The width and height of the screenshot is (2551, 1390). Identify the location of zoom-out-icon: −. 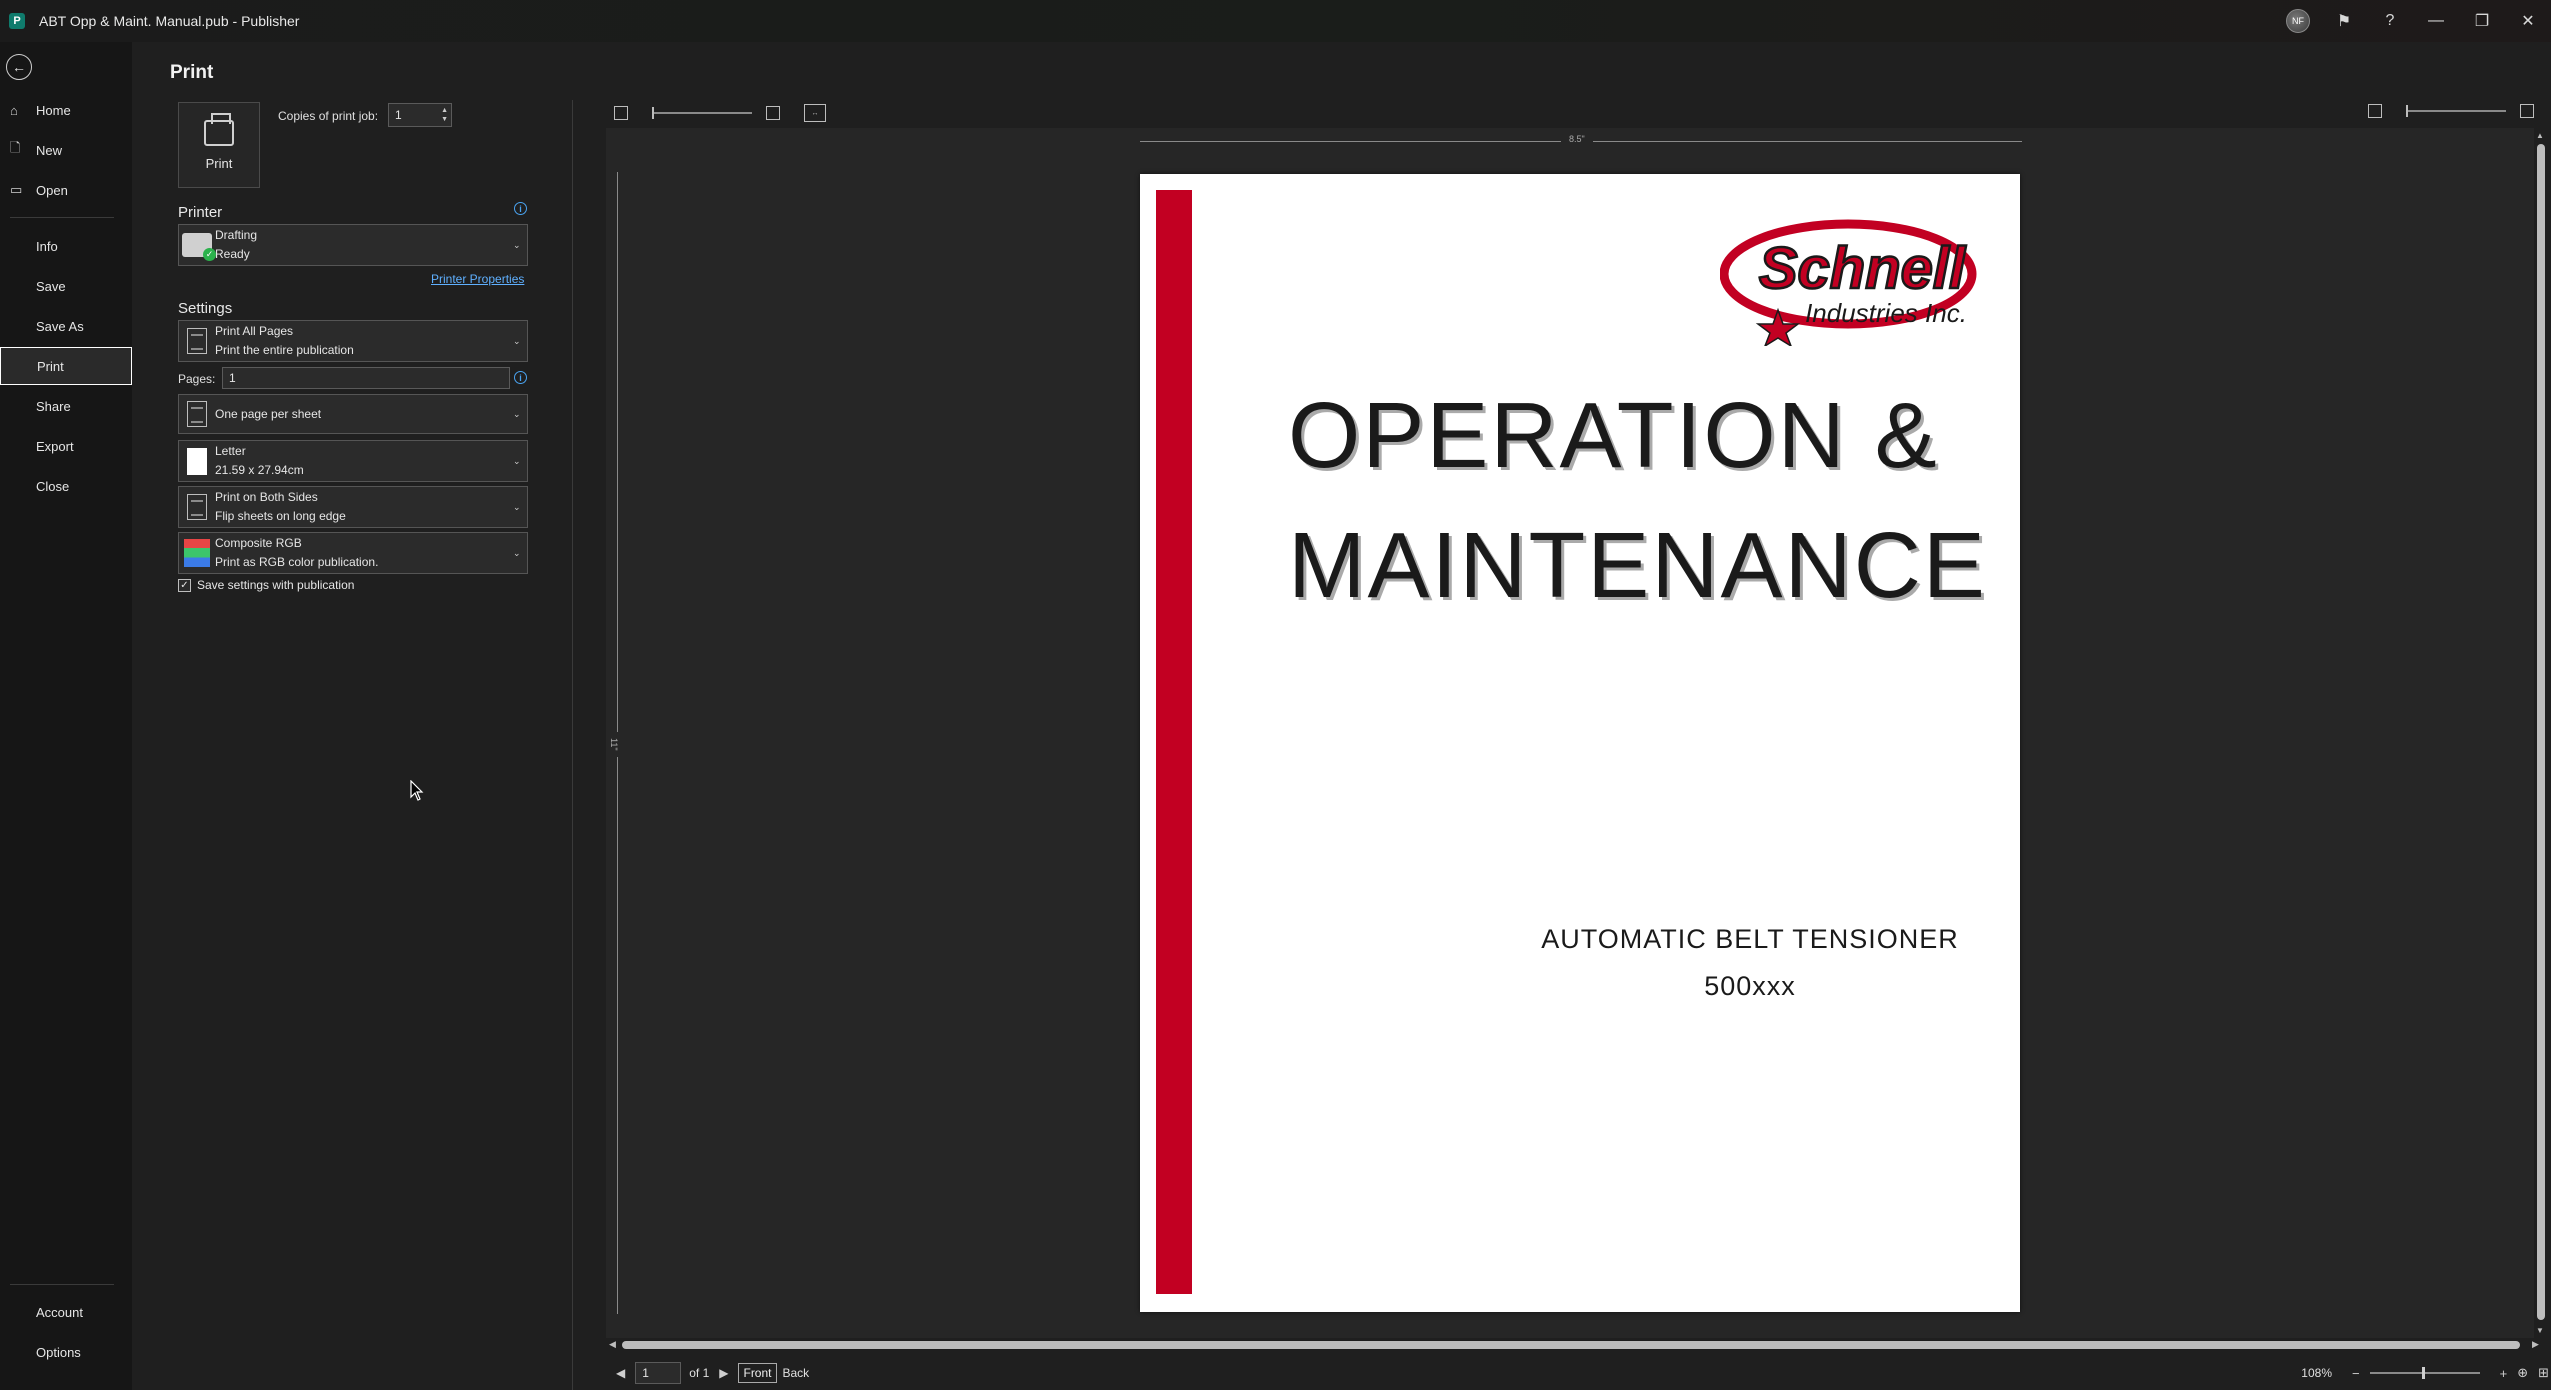
(2356, 1373).